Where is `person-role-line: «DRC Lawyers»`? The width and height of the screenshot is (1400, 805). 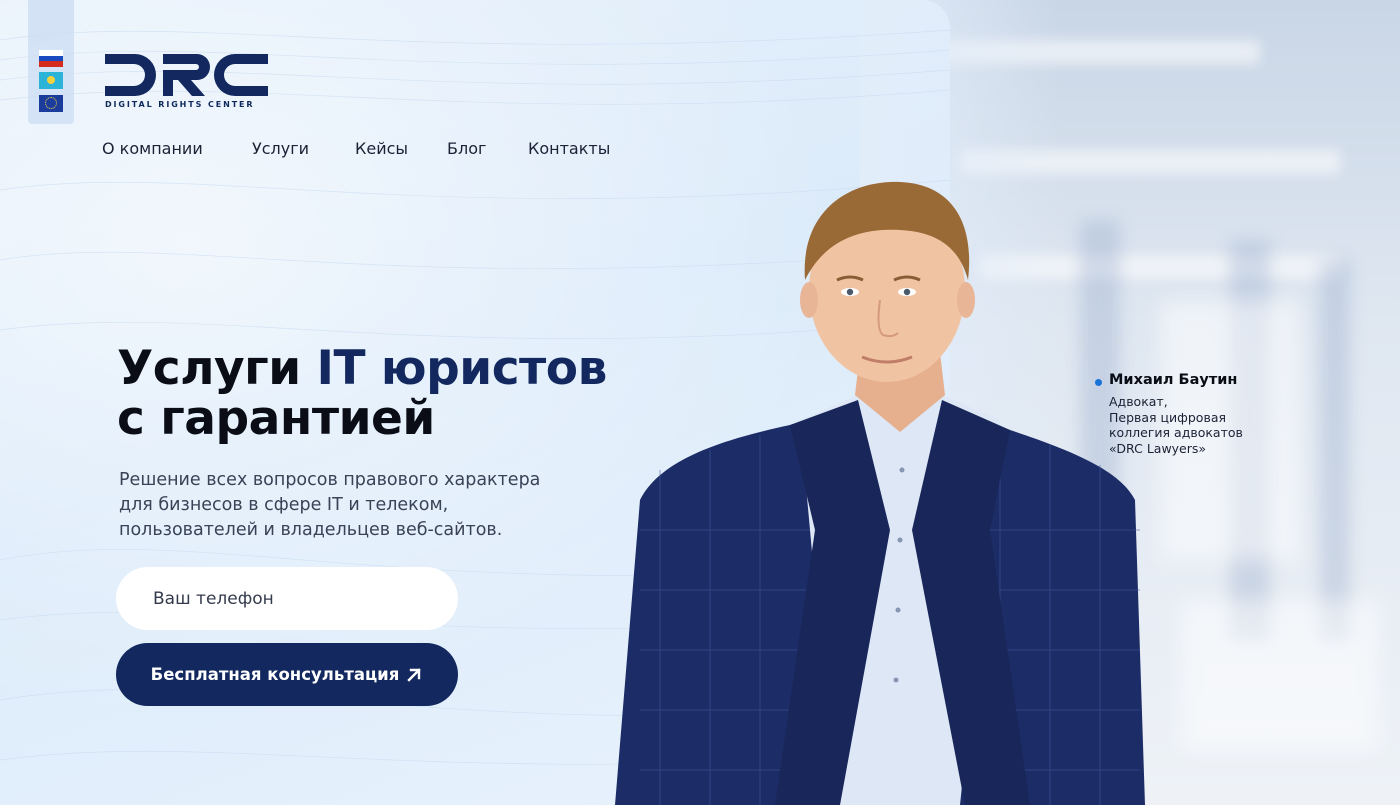
person-role-line: «DRC Lawyers» is located at coordinates (1158, 448).